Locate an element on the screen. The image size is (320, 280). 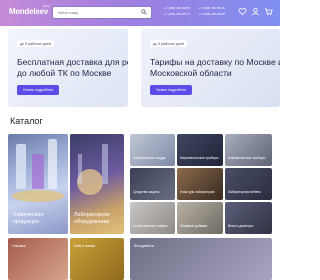
category-tile: Лабораторная мебель is located at coordinates (248, 184).